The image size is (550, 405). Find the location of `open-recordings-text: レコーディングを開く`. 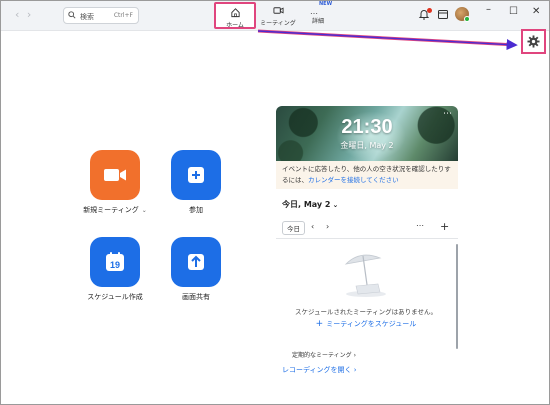

open-recordings-text: レコーディングを開く is located at coordinates (317, 370).